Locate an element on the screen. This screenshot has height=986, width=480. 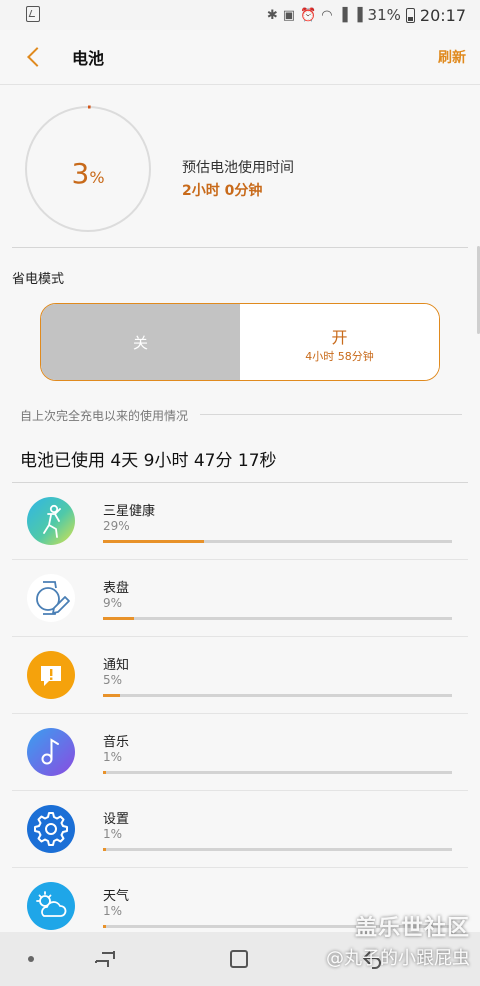
app-header: 电池 刷新 is located at coordinates (240, 57).